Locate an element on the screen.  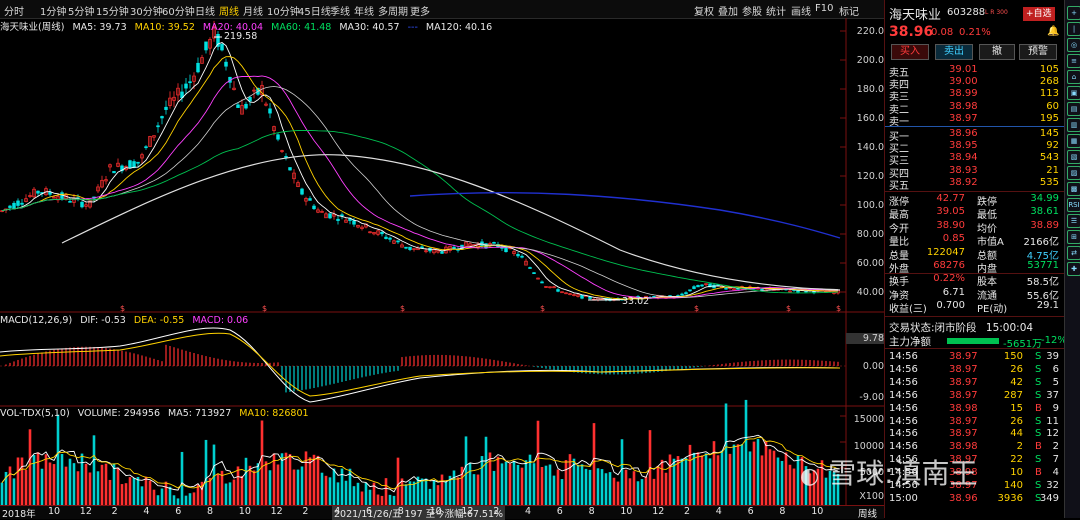
sidebar-tool-icon: ▦ is located at coordinates (1073, 141).